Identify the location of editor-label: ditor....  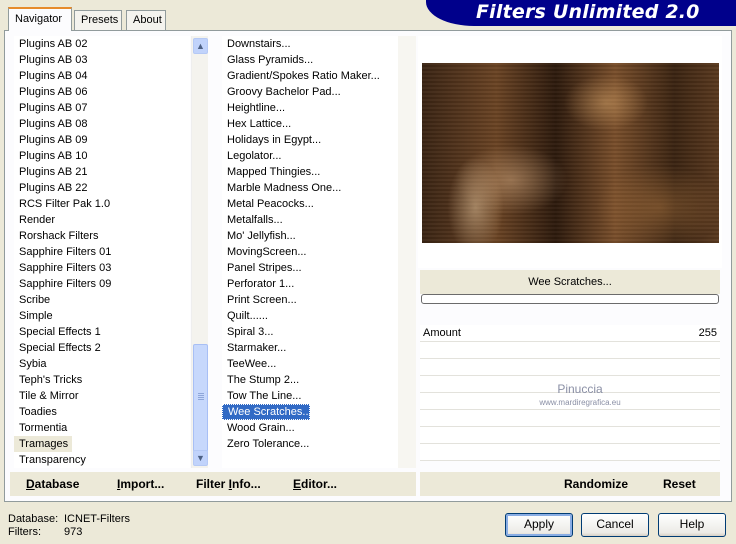
(319, 484).